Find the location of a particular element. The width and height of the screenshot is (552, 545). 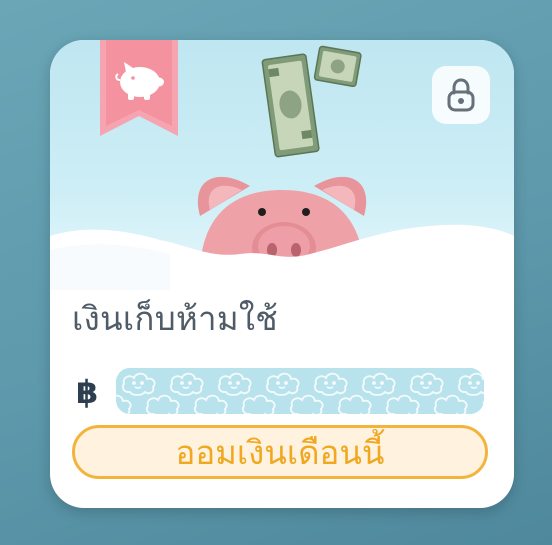

cloud-pattern-mask is located at coordinates (300, 391).